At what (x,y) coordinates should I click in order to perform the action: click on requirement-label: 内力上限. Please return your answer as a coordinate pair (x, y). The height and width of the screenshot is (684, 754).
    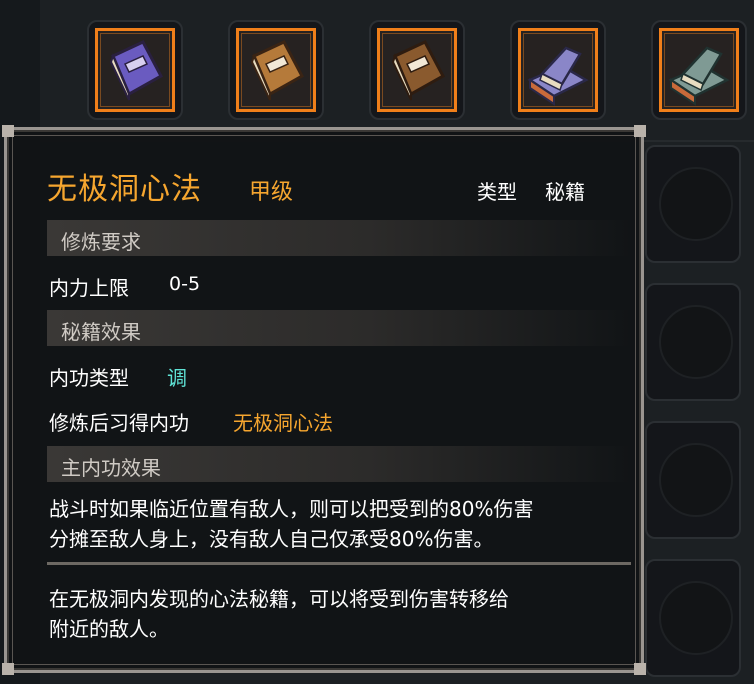
    Looking at the image, I should click on (89, 288).